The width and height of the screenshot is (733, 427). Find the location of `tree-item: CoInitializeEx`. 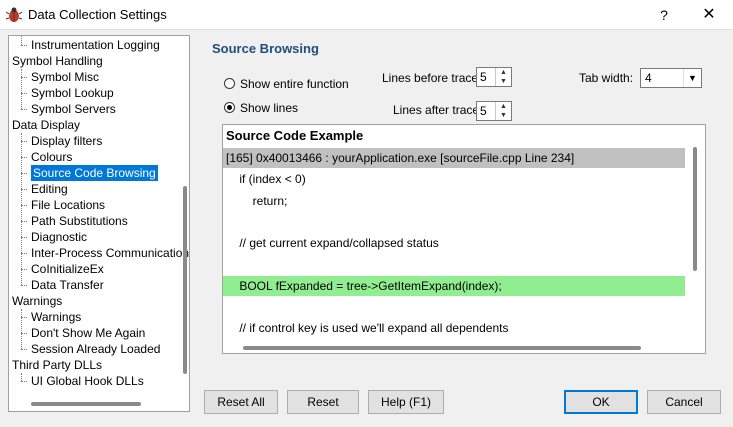

tree-item: CoInitializeEx is located at coordinates (67, 269).